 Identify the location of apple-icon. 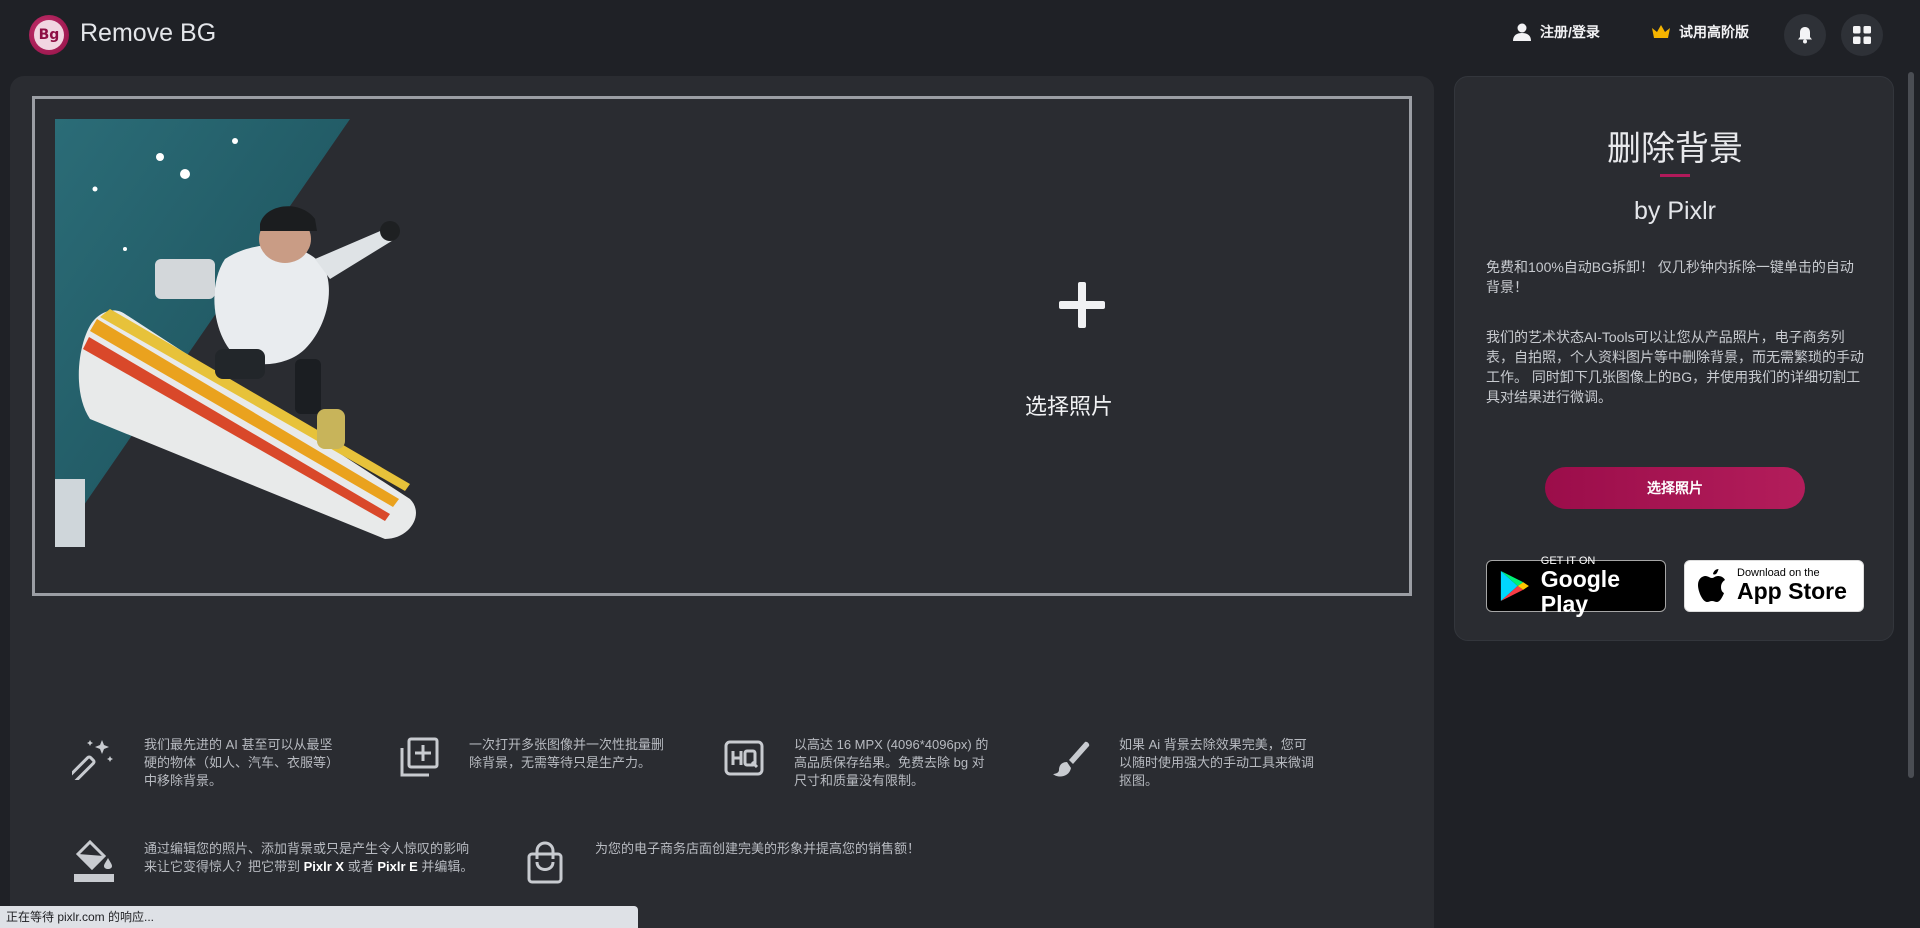
(1711, 585).